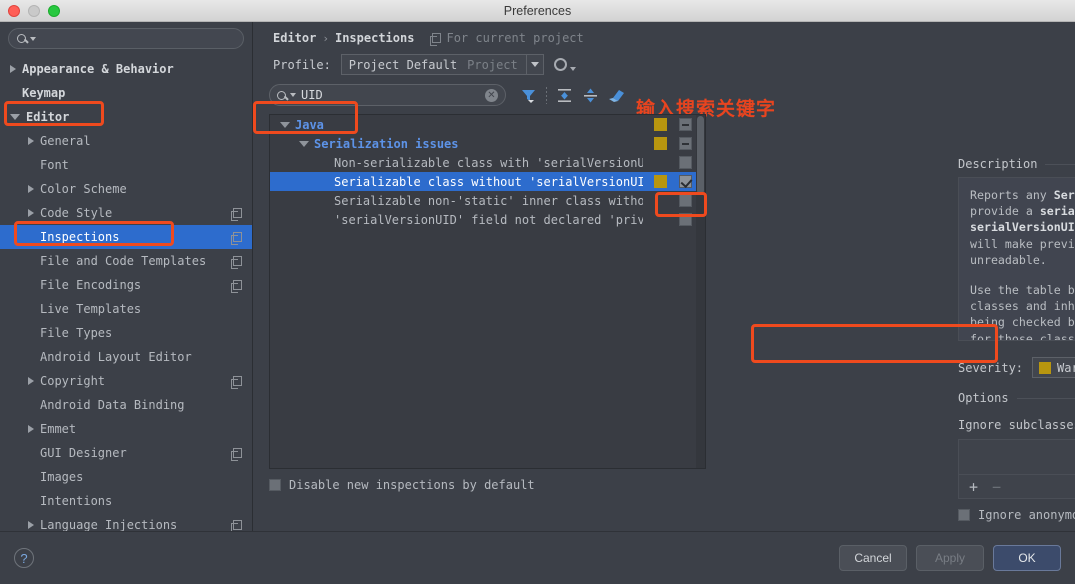  I want to click on profile-label: Profile:, so click(302, 64).